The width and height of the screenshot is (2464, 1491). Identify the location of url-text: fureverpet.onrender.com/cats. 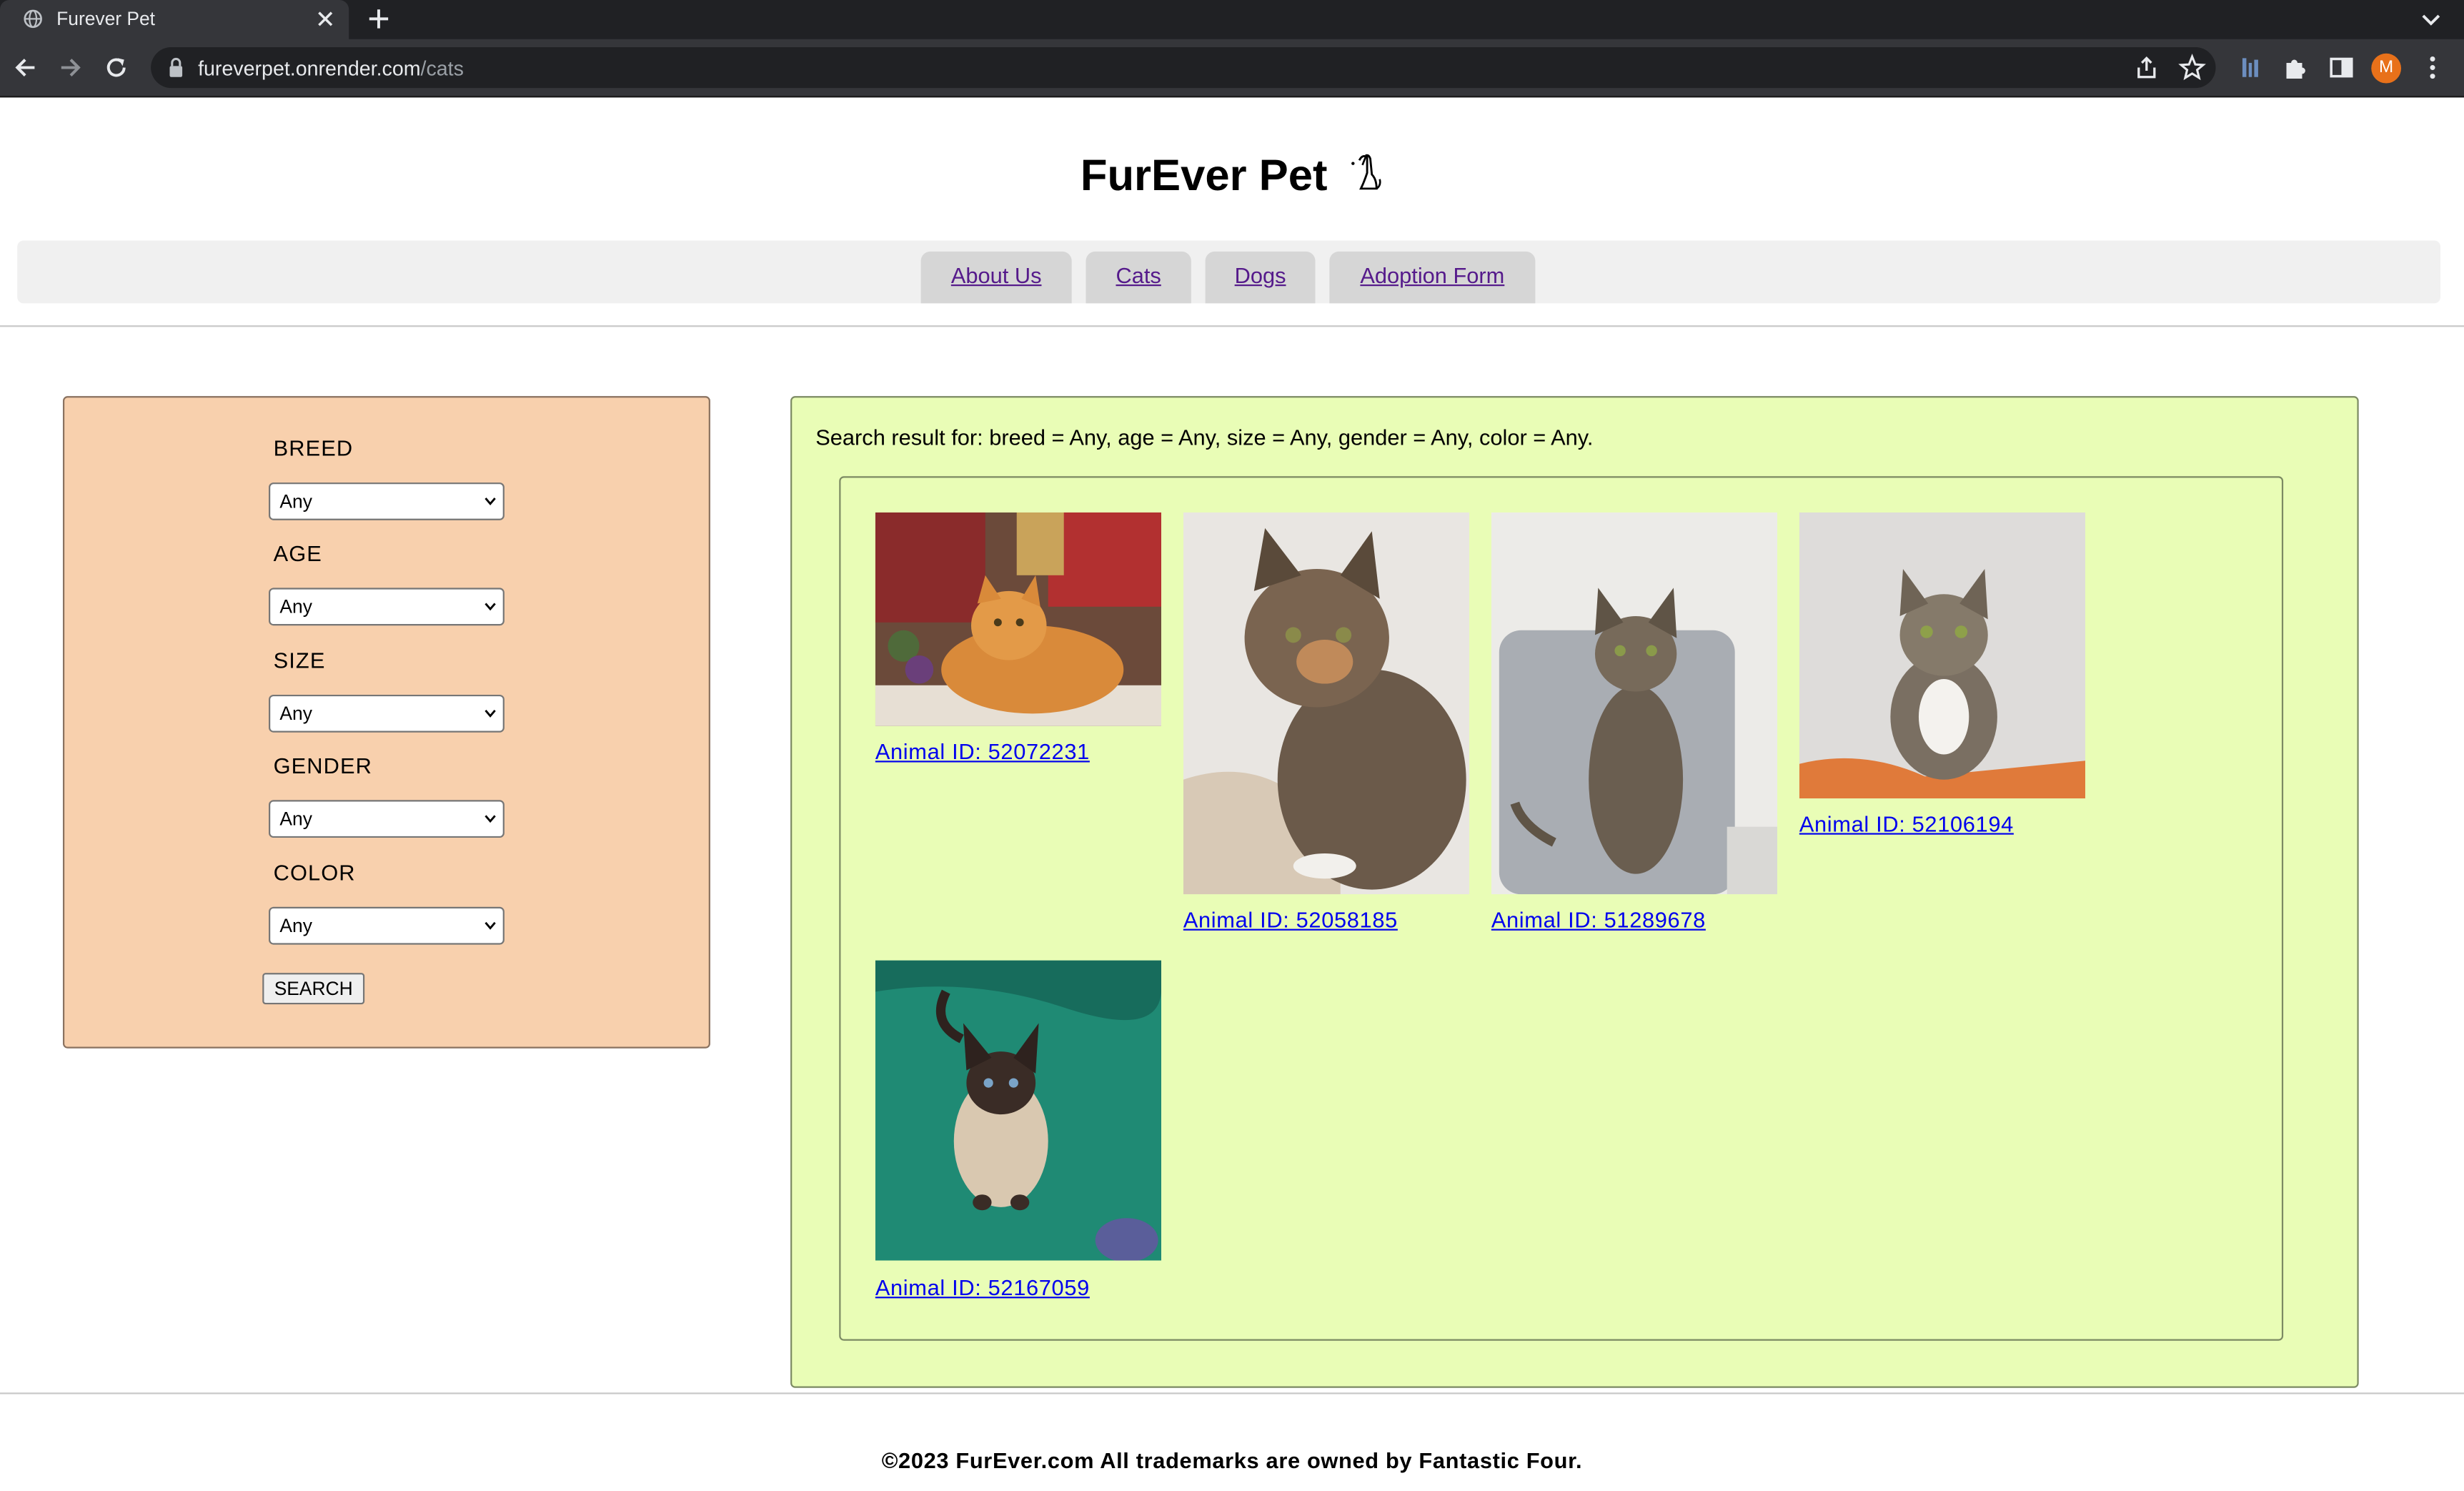
(331, 68).